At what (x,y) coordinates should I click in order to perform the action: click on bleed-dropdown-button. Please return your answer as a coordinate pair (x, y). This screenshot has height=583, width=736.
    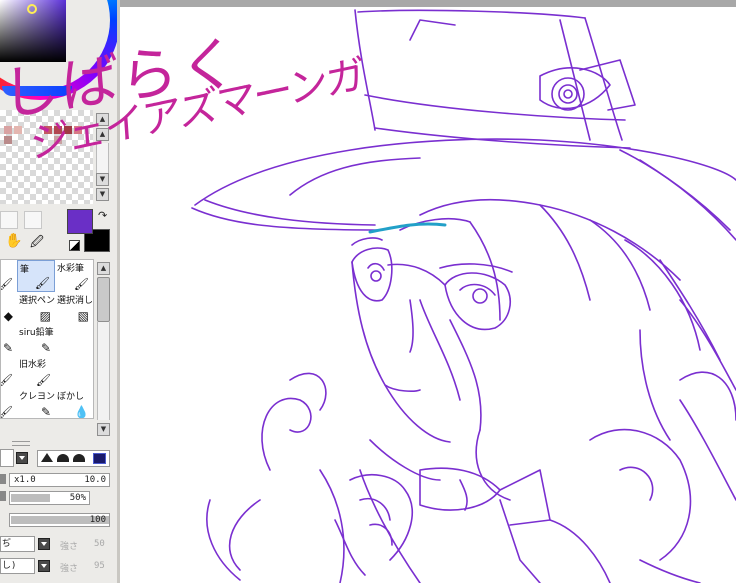
    Looking at the image, I should click on (44, 566).